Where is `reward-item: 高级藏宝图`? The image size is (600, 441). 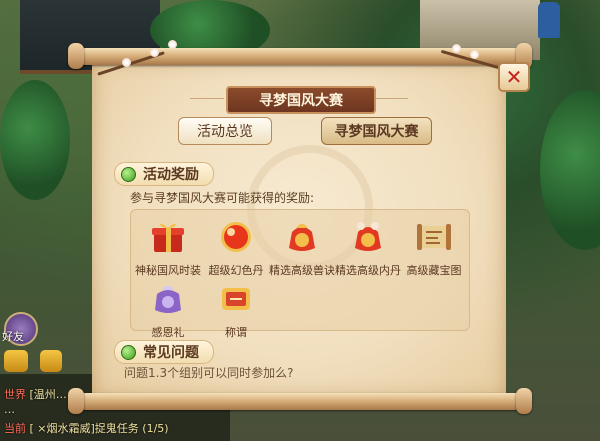 reward-item: 高级藏宝图 is located at coordinates (434, 248).